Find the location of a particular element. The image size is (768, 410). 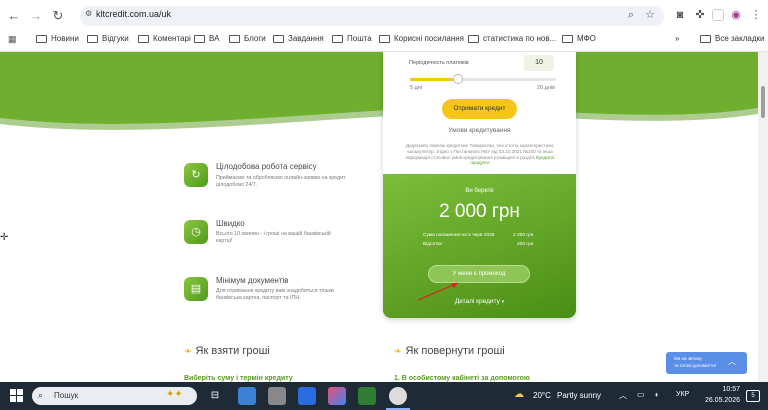

bookmark-folder: Коментарі is located at coordinates (164, 38).